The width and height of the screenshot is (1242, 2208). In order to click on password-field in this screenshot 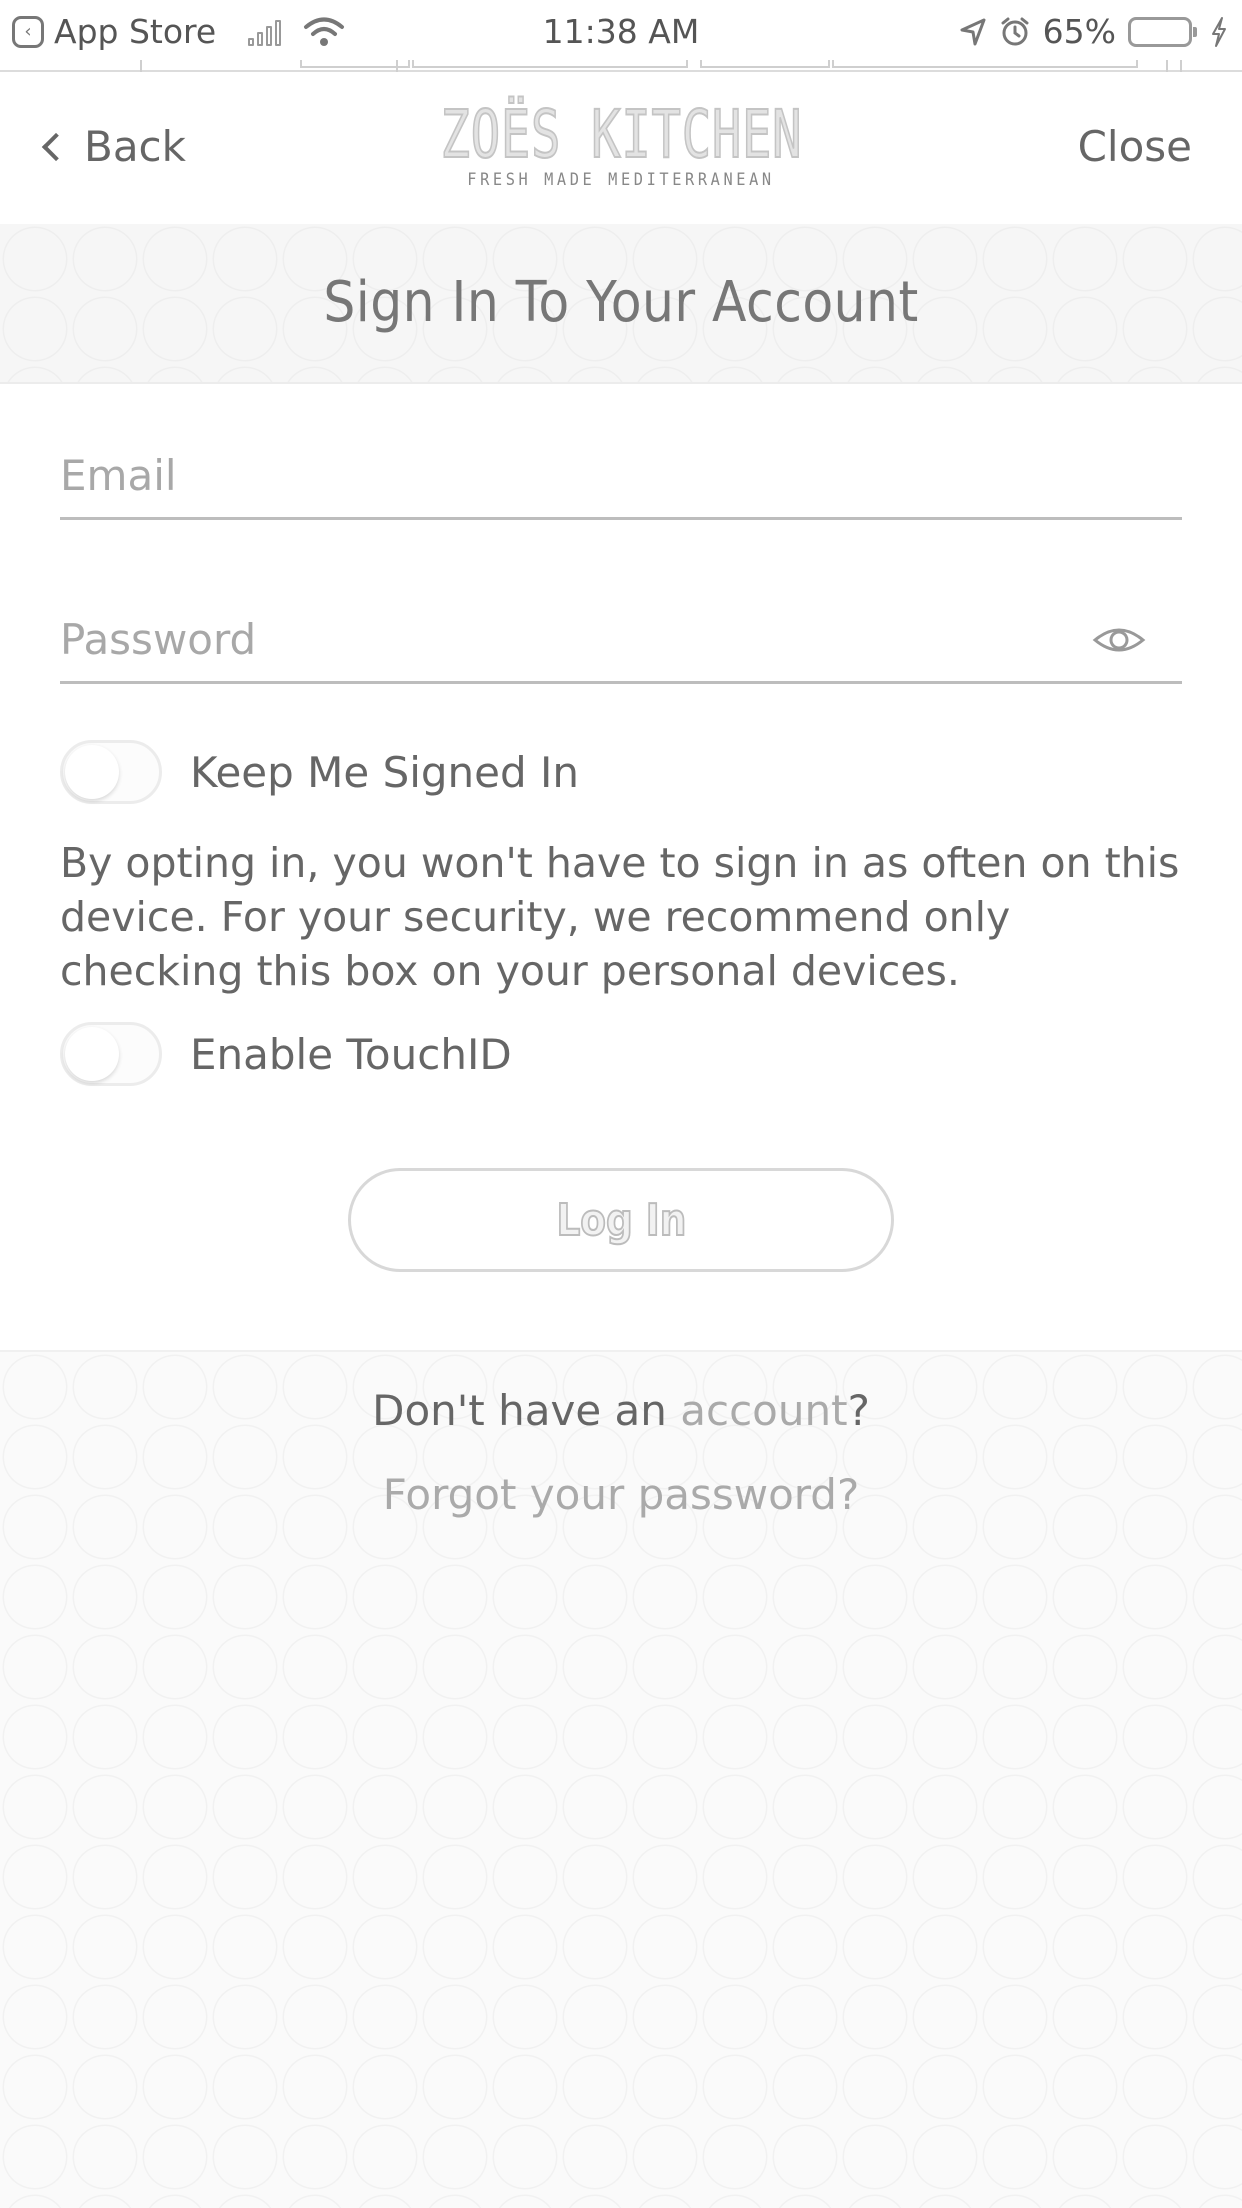, I will do `click(621, 644)`.